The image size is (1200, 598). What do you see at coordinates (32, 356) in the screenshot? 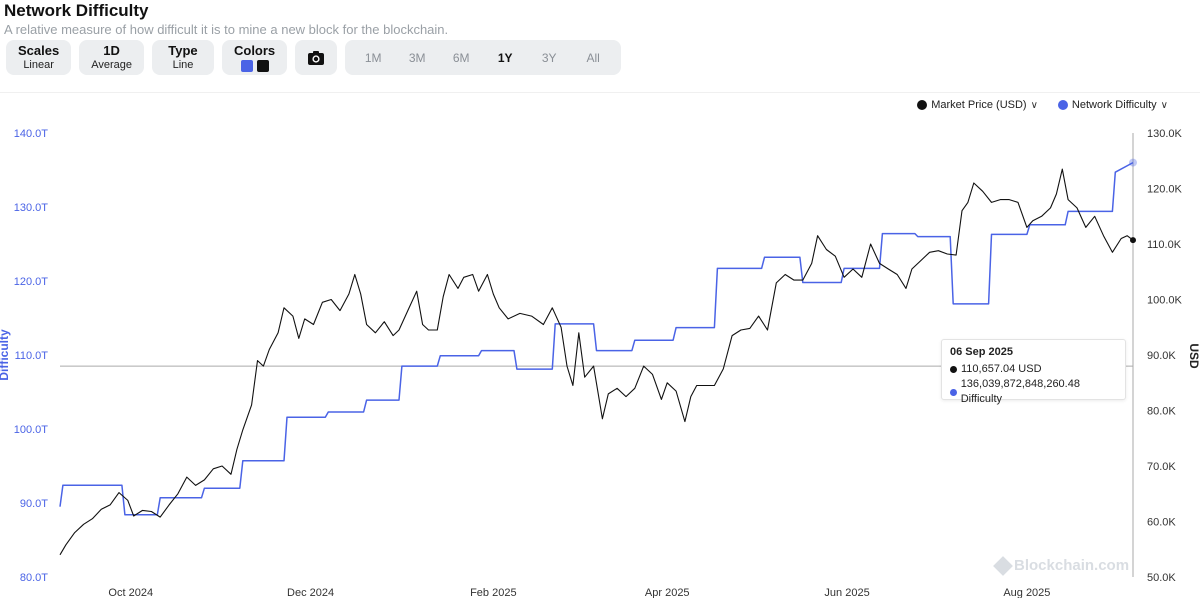
I see `left-axis-tick-label: 110.0T` at bounding box center [32, 356].